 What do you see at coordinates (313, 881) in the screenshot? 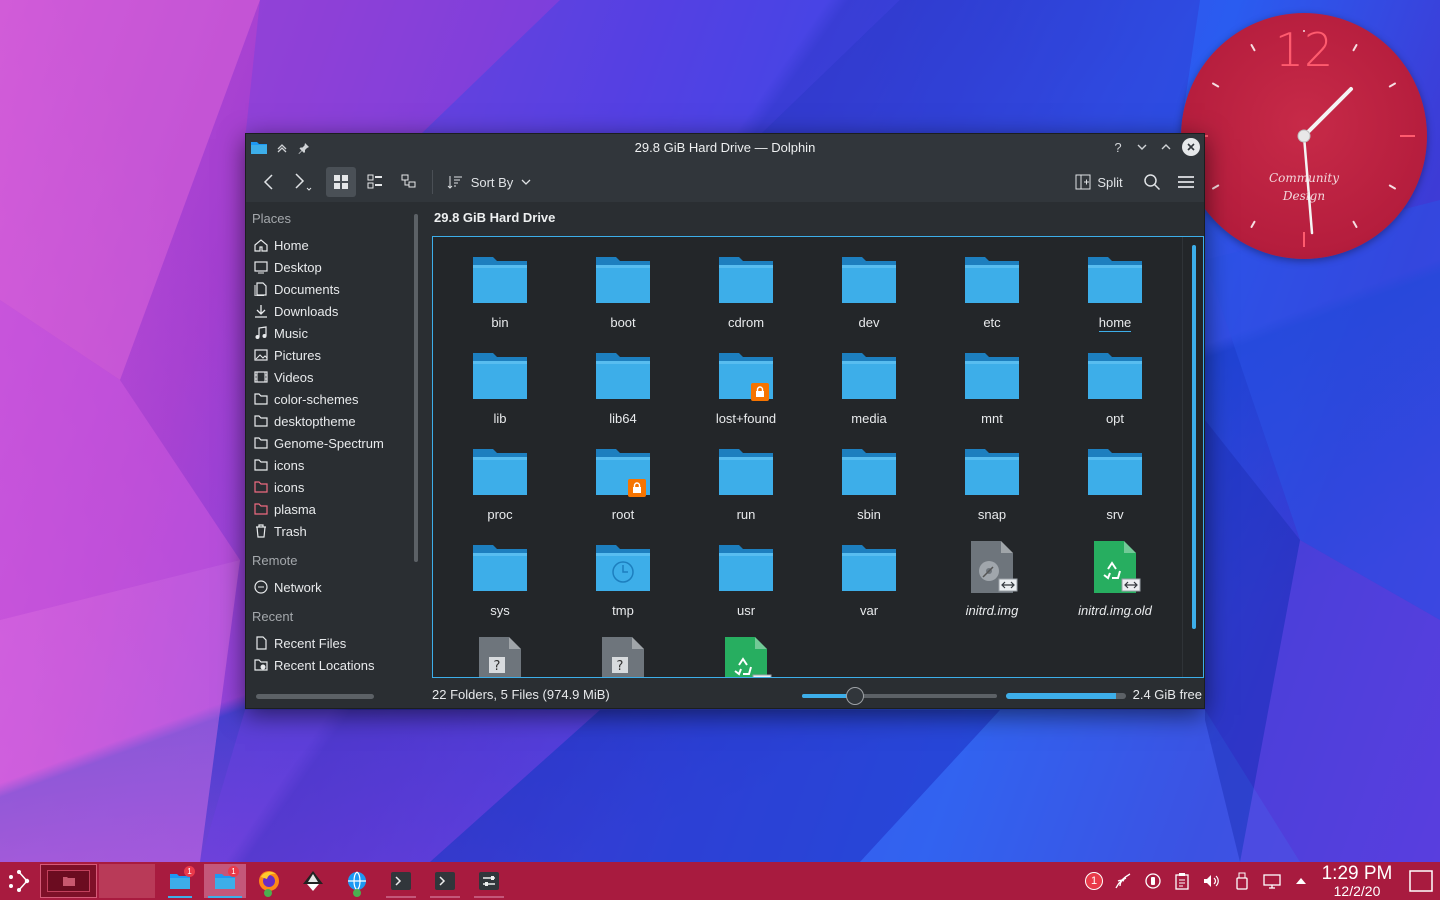
I see `task-inkscape` at bounding box center [313, 881].